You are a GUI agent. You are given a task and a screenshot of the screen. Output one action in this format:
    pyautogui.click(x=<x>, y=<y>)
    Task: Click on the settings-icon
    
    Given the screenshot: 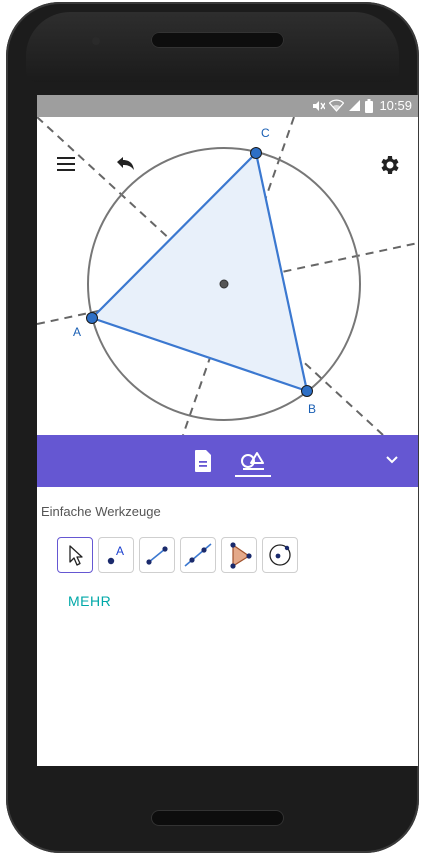 What is the action you would take?
    pyautogui.click(x=390, y=165)
    